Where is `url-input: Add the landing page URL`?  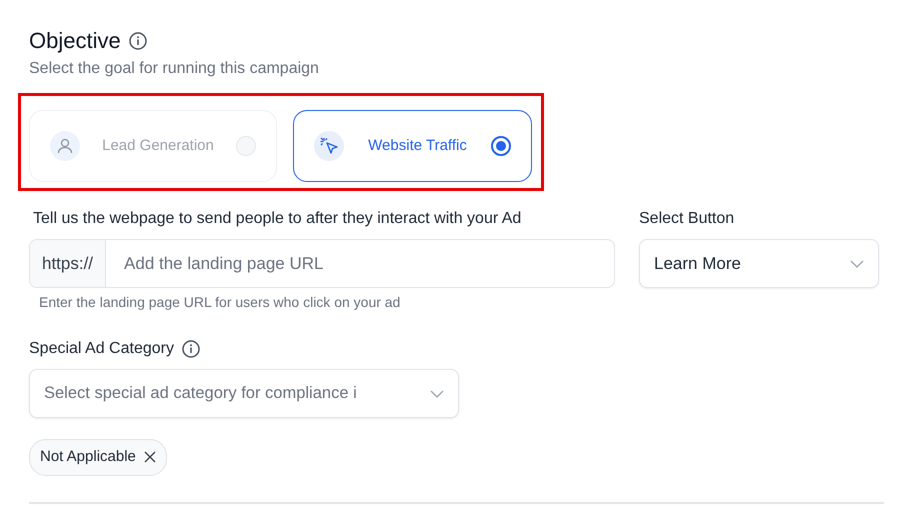
url-input: Add the landing page URL is located at coordinates (360, 263).